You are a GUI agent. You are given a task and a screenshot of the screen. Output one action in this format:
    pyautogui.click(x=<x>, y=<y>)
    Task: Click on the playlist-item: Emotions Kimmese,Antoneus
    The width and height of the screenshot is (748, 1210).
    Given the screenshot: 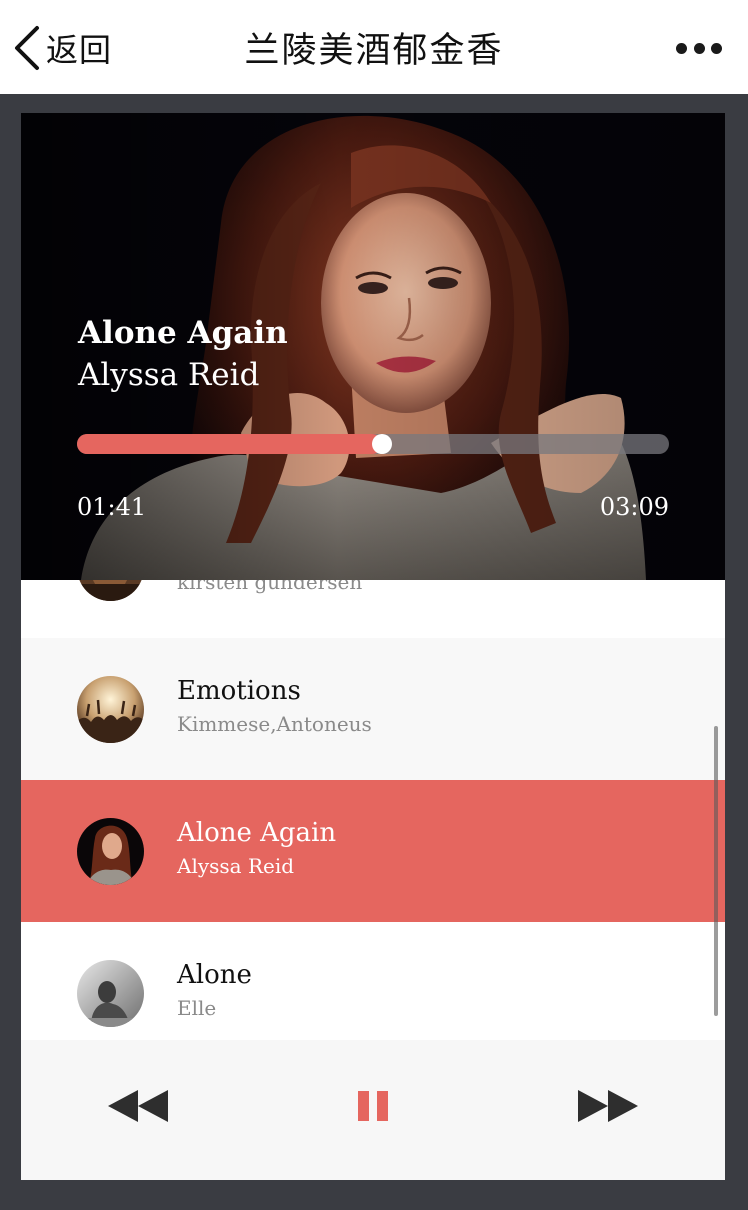 What is the action you would take?
    pyautogui.click(x=373, y=709)
    